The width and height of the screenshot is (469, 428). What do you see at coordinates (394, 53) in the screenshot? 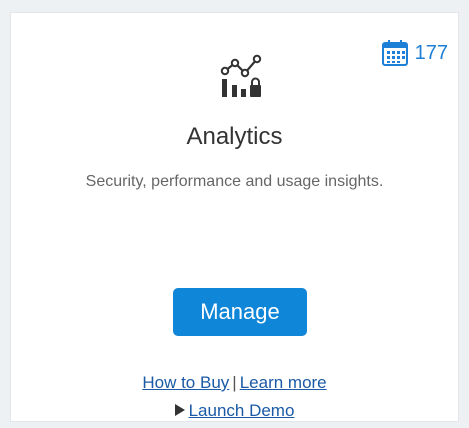
I see `calendar-icon` at bounding box center [394, 53].